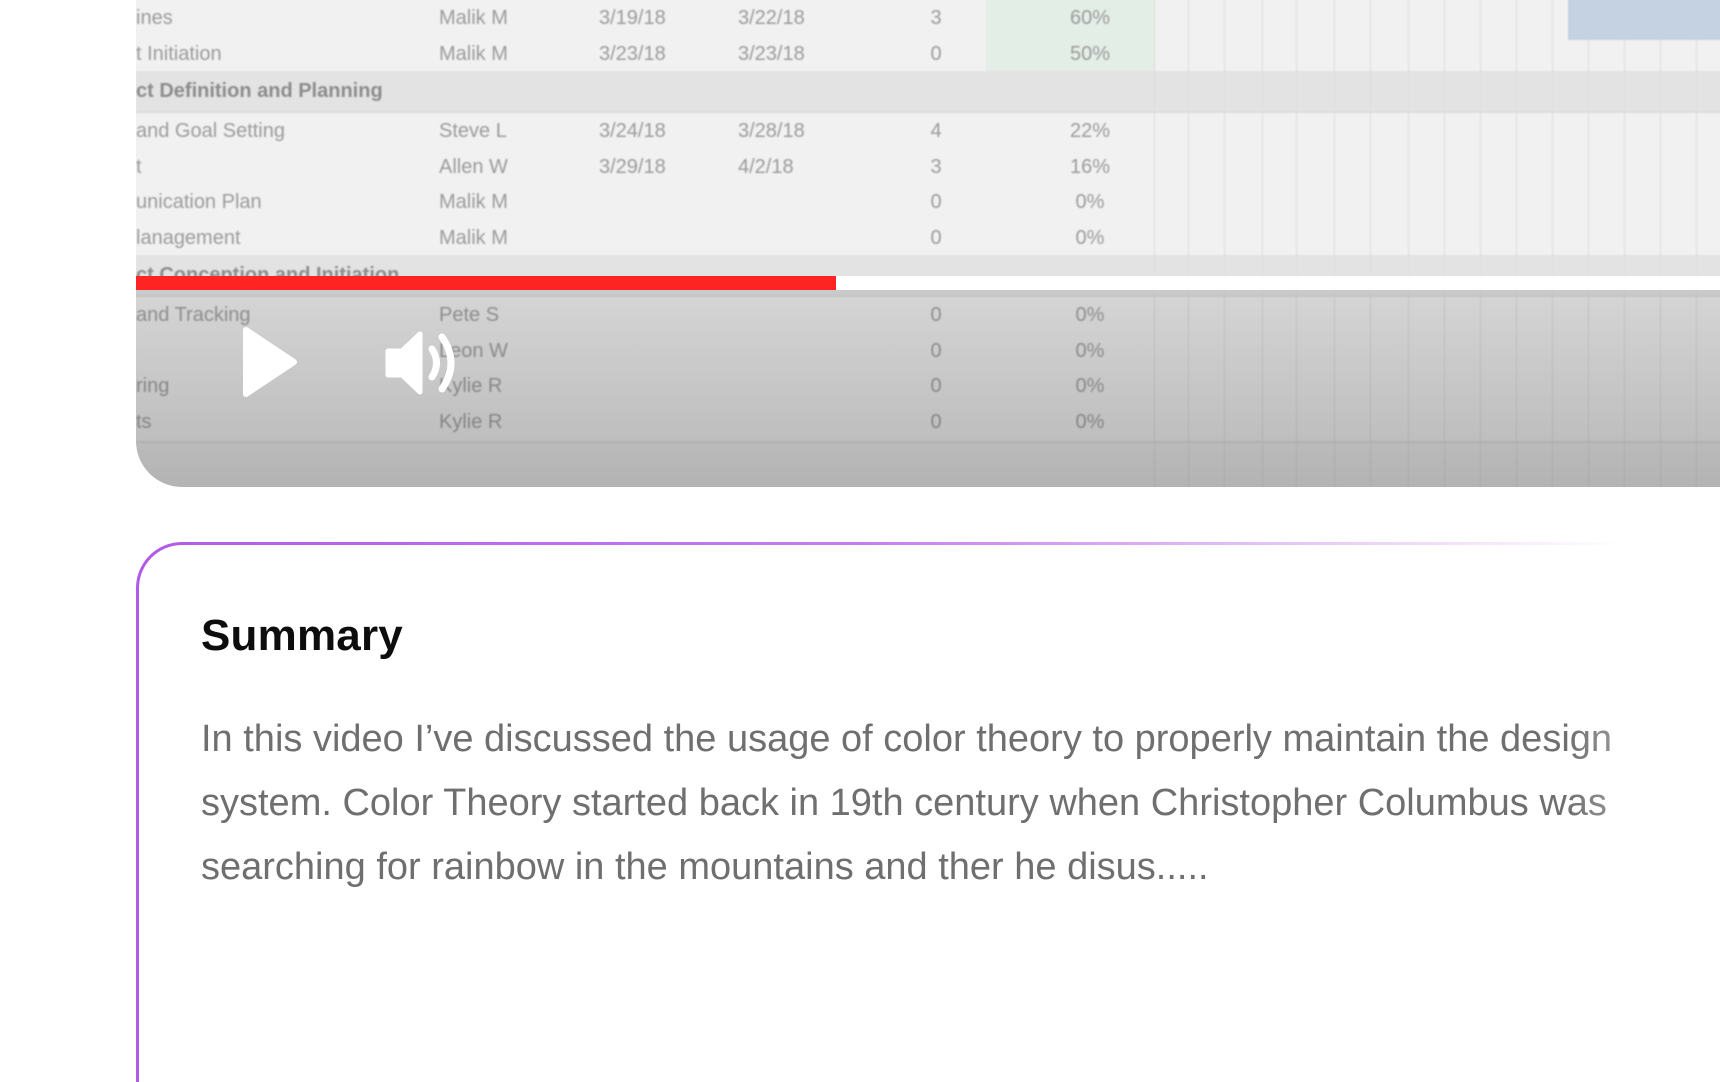 The image size is (1720, 1082). I want to click on task-name: and Goal Setting, so click(210, 131).